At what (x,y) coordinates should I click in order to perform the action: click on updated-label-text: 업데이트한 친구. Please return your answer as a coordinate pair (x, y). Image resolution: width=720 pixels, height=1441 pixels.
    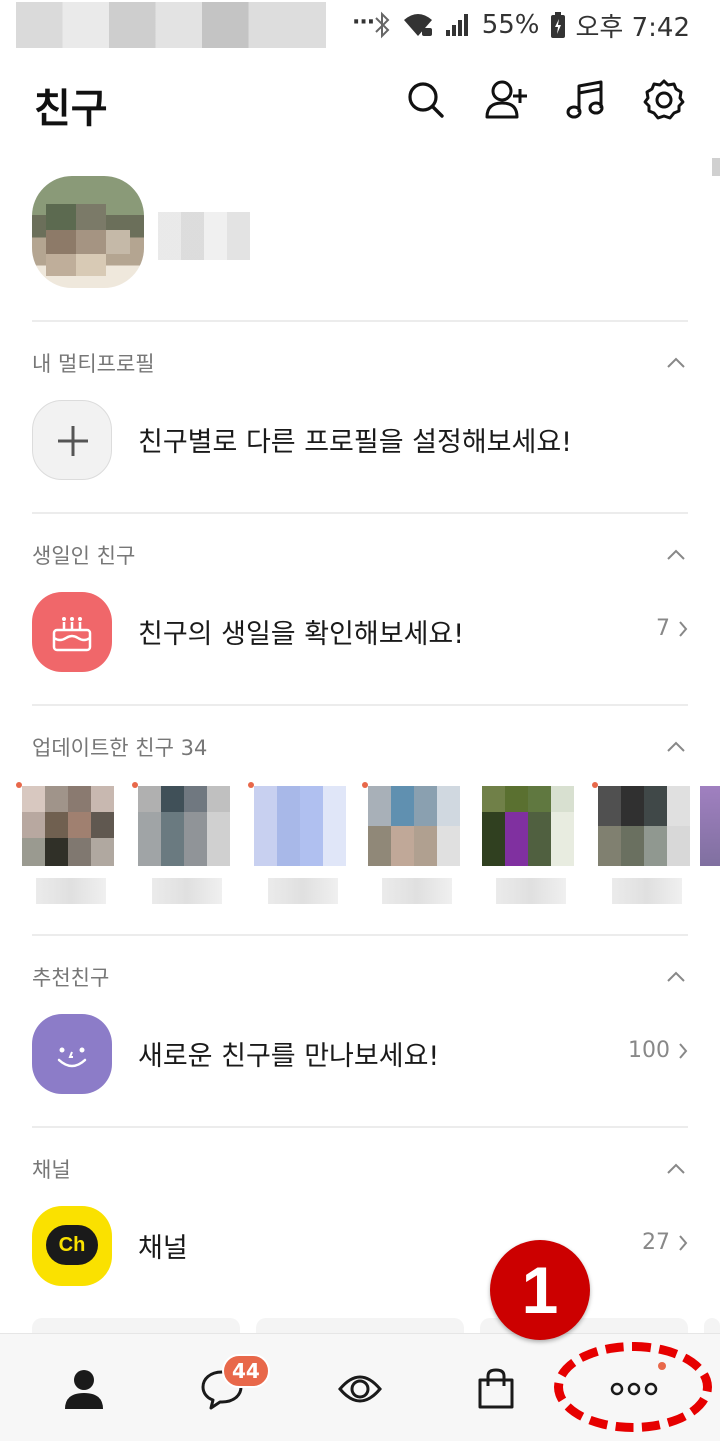
    Looking at the image, I should click on (103, 748).